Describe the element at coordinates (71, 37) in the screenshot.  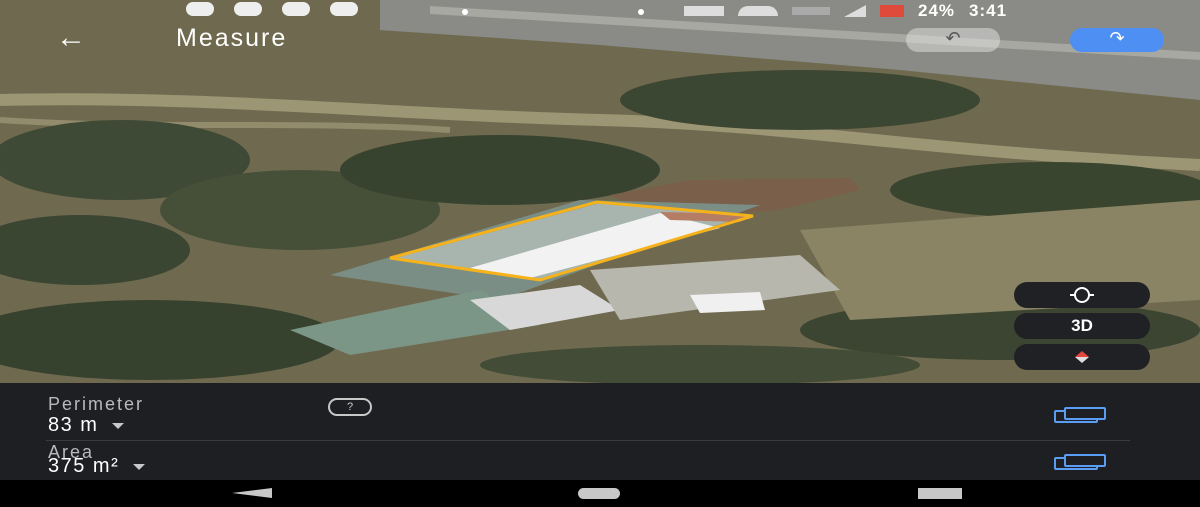
I see `back-arrow-icon: ←` at that location.